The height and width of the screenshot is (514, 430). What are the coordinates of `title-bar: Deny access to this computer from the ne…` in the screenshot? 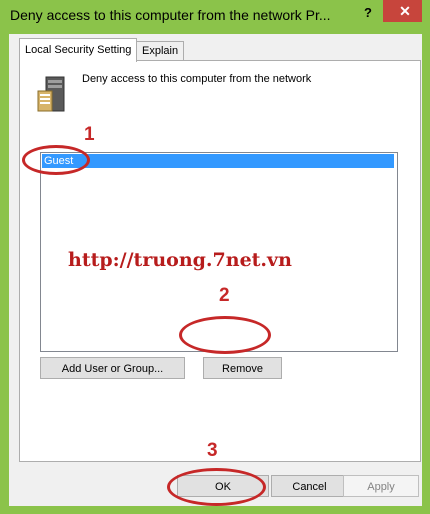 It's located at (215, 17).